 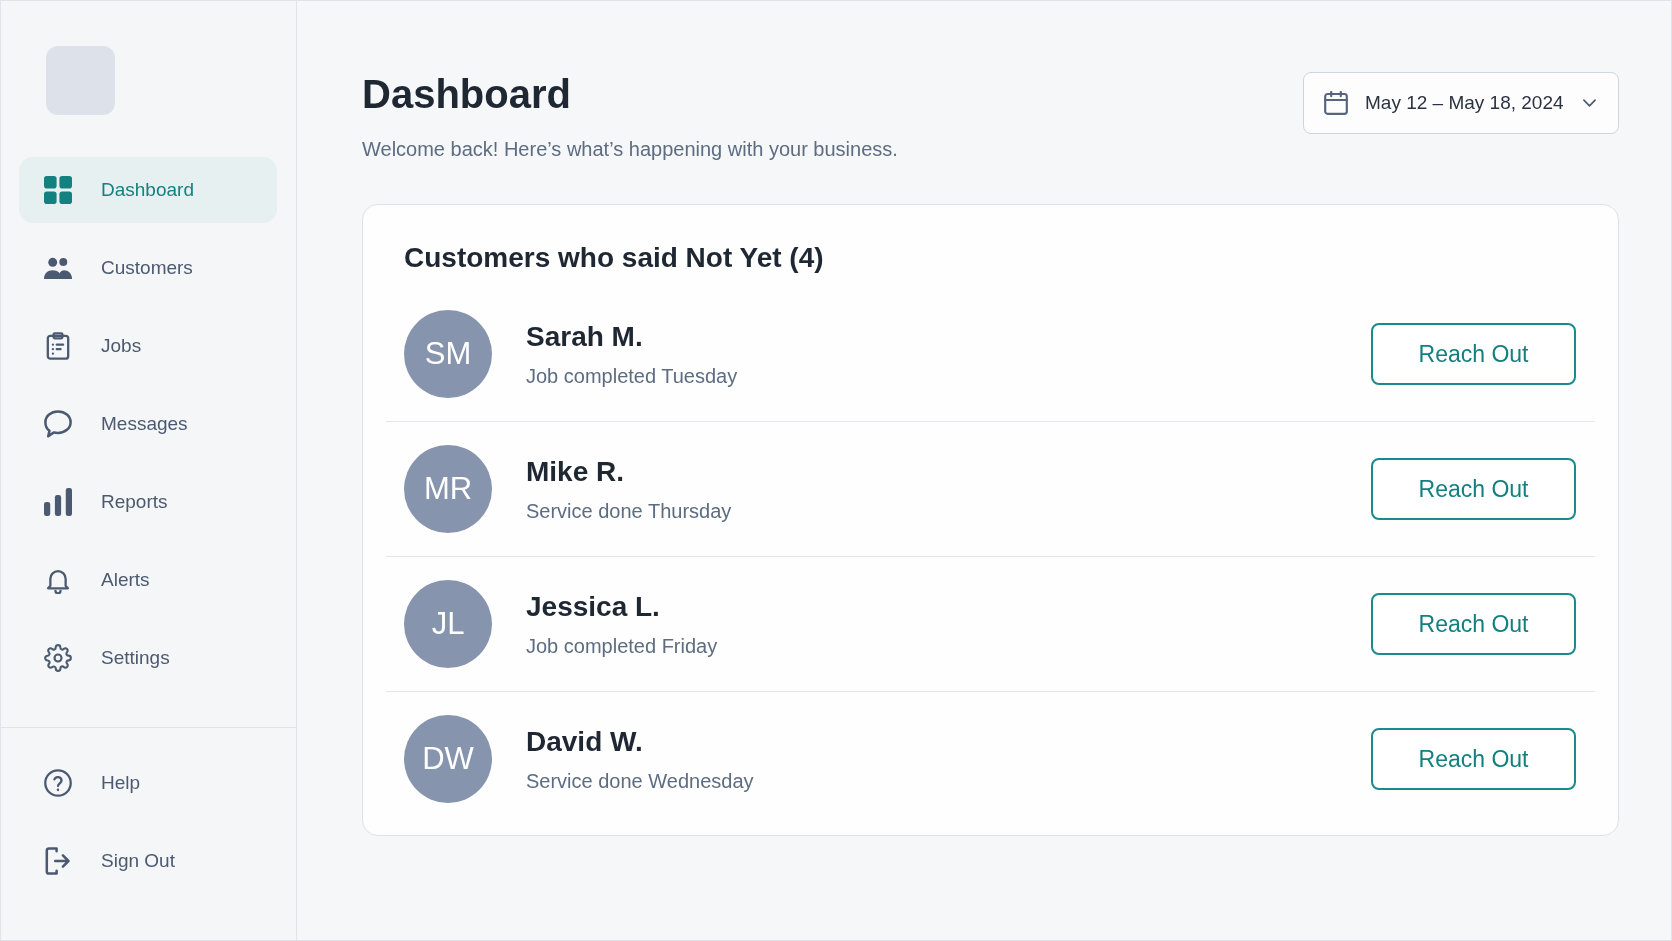 I want to click on customer-detail: Job completed Tuesday, so click(x=632, y=376).